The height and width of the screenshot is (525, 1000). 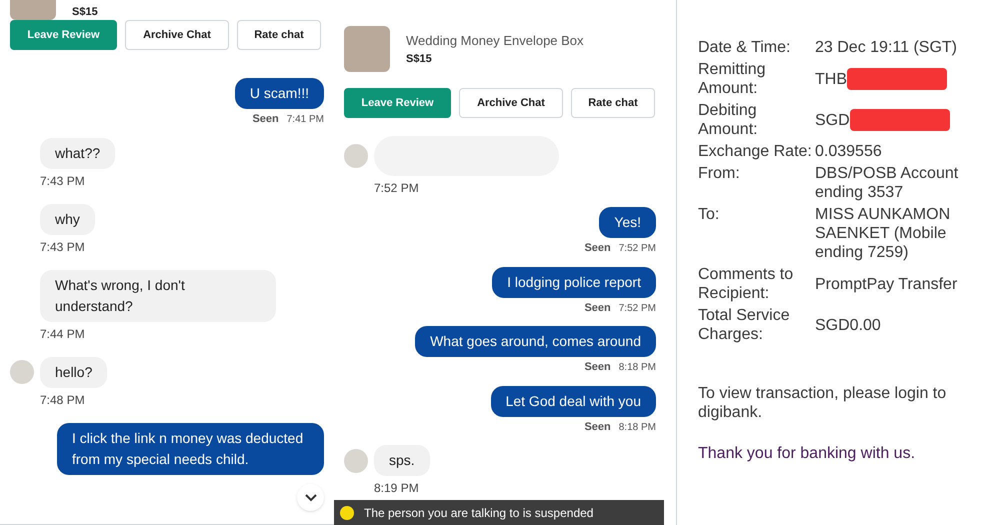 I want to click on product-photo-placeholder, so click(x=367, y=49).